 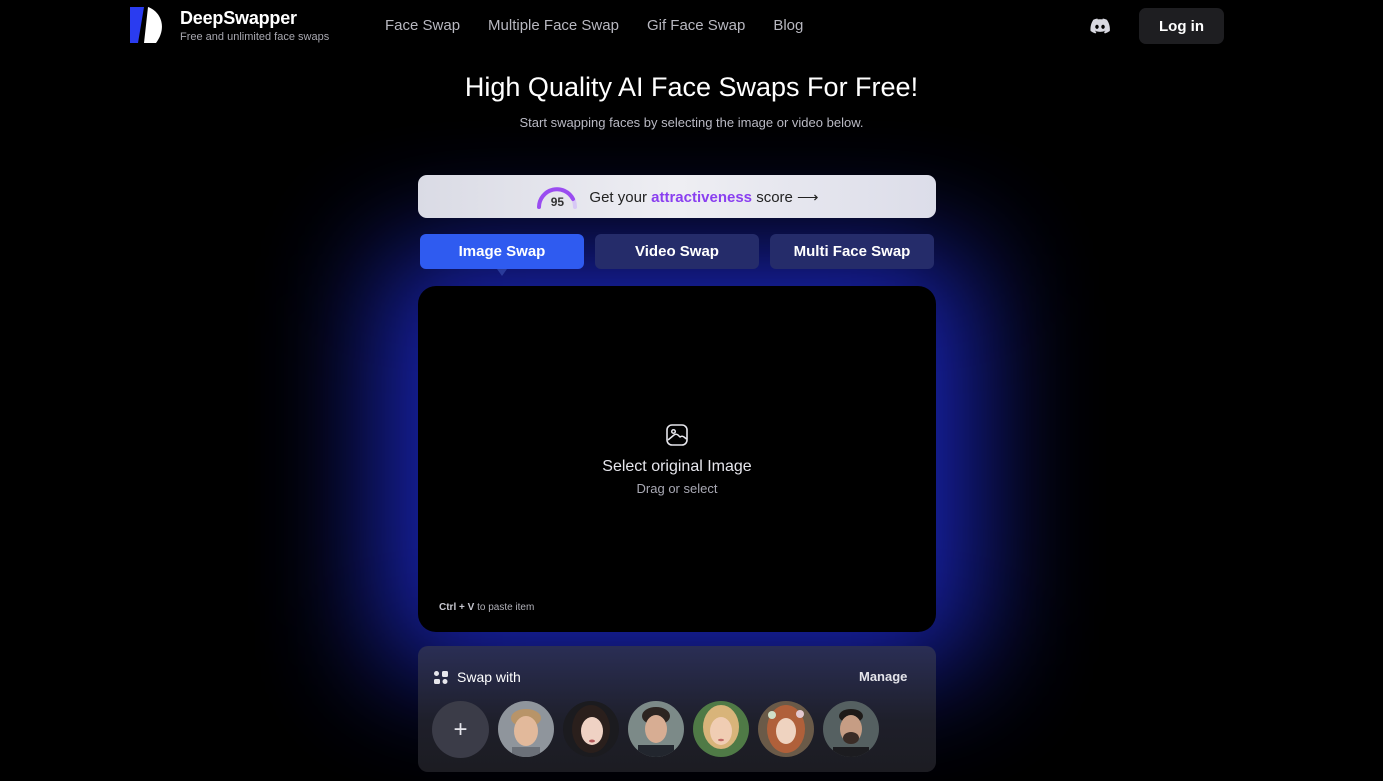 What do you see at coordinates (457, 607) in the screenshot?
I see `paste-keys: Ctrl + V` at bounding box center [457, 607].